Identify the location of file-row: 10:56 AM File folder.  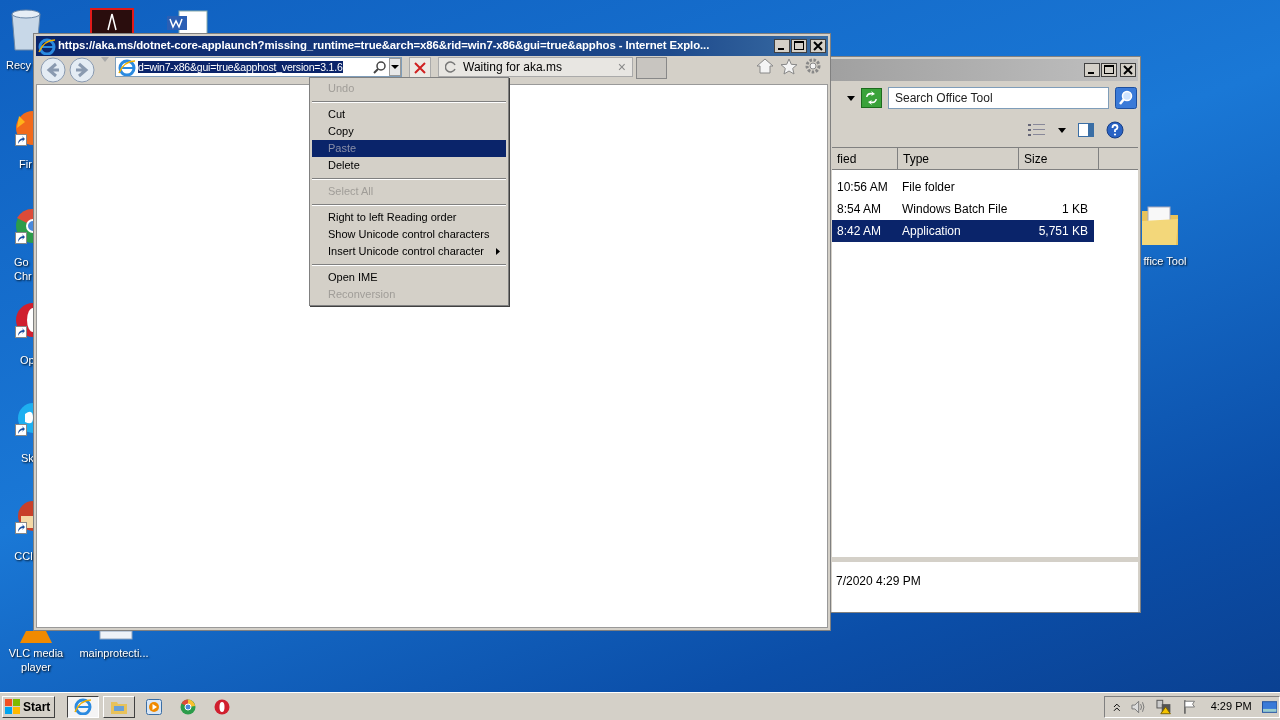
(963, 187).